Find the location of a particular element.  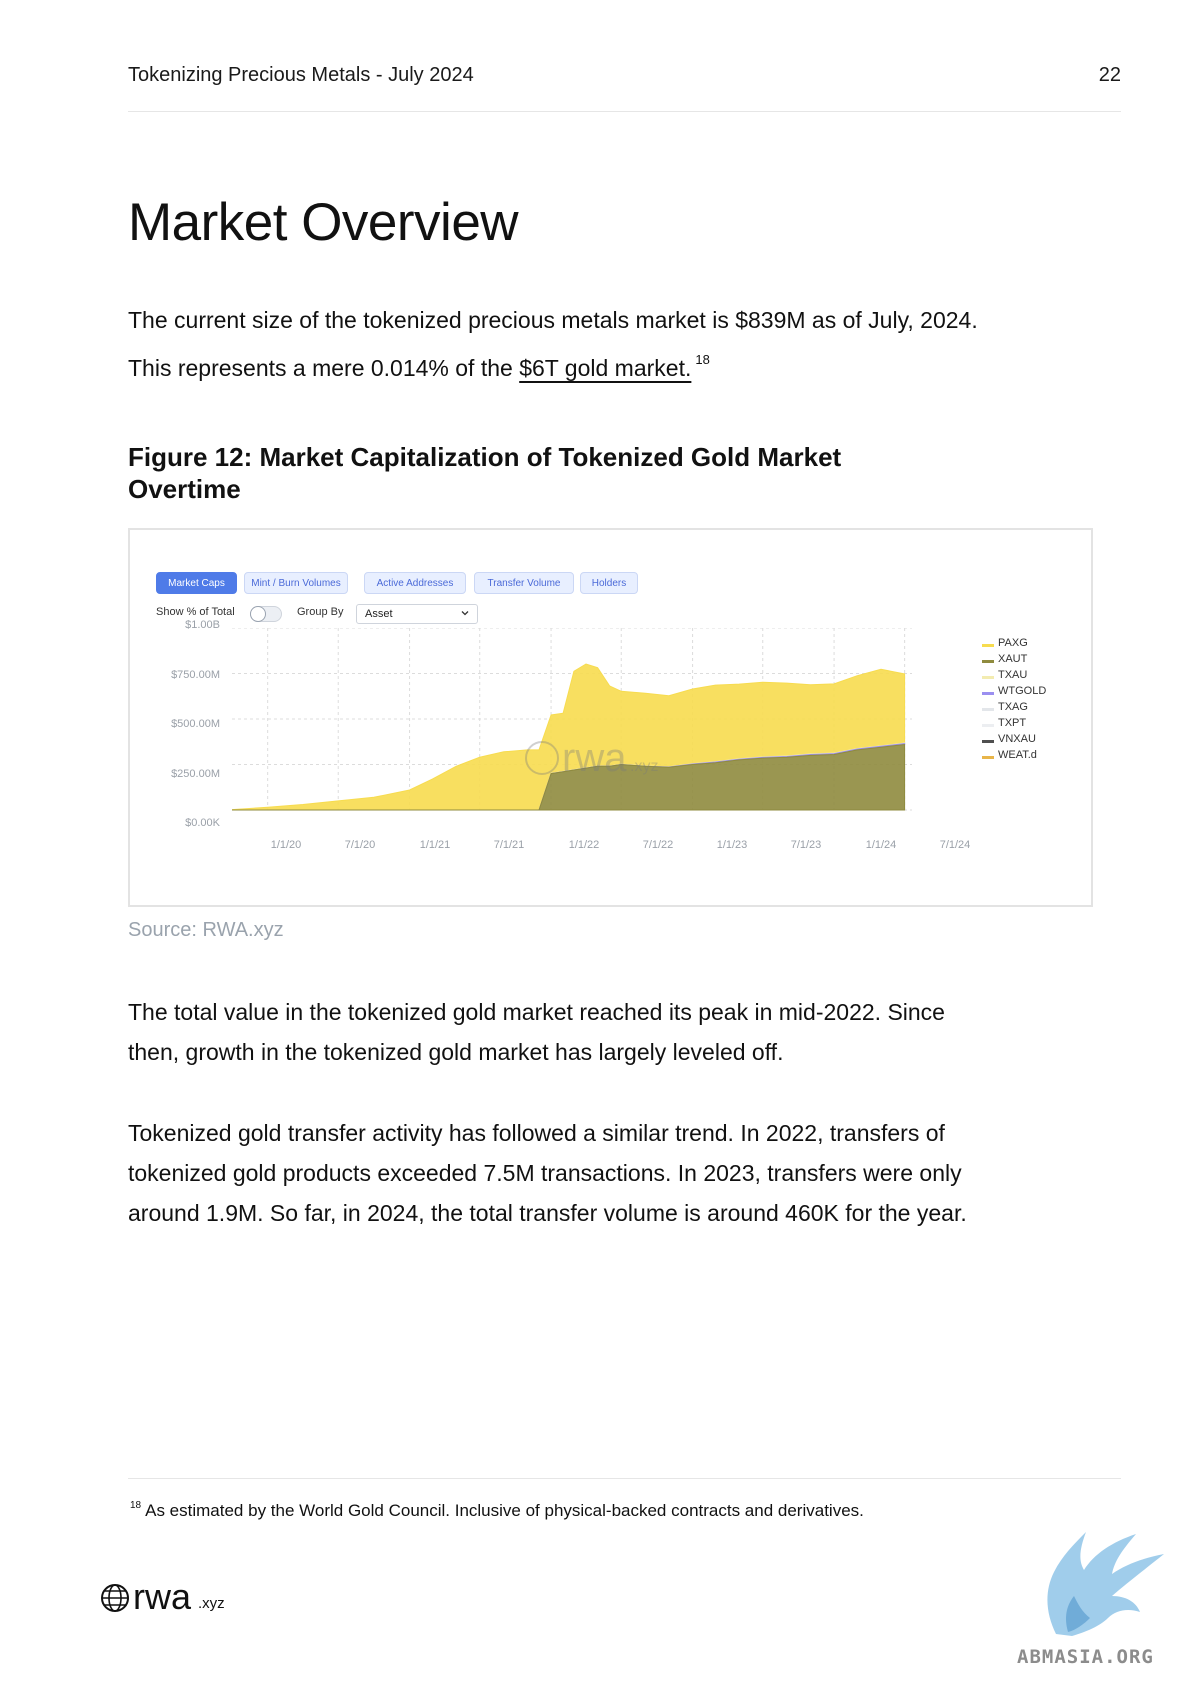

x-tick-label: 1/1/21 is located at coordinates (435, 845).